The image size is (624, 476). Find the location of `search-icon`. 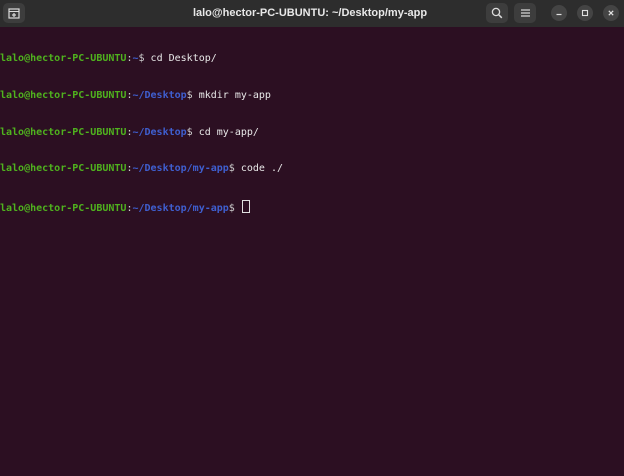

search-icon is located at coordinates (497, 13).